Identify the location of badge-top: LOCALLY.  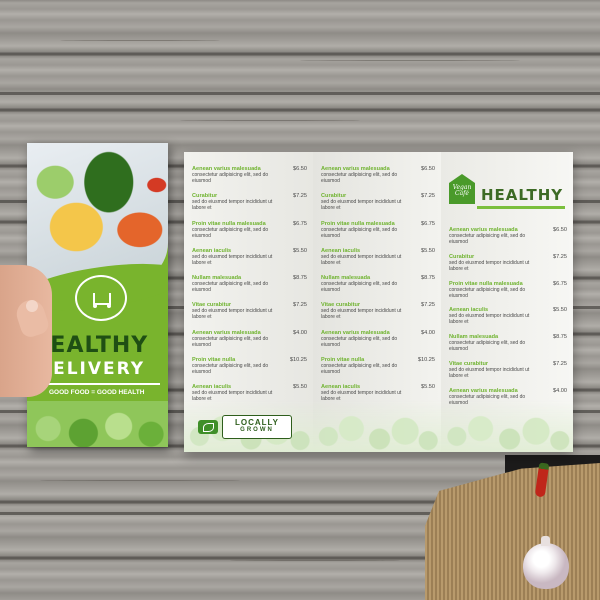
(257, 422).